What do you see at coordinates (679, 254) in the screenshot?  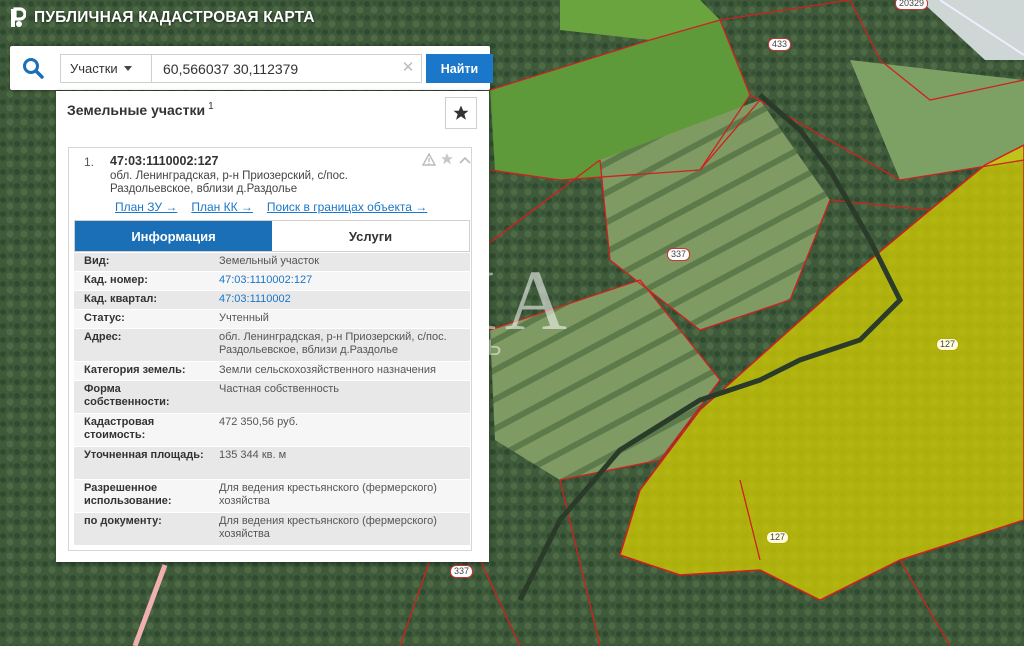 I see `map-label-337: 337` at bounding box center [679, 254].